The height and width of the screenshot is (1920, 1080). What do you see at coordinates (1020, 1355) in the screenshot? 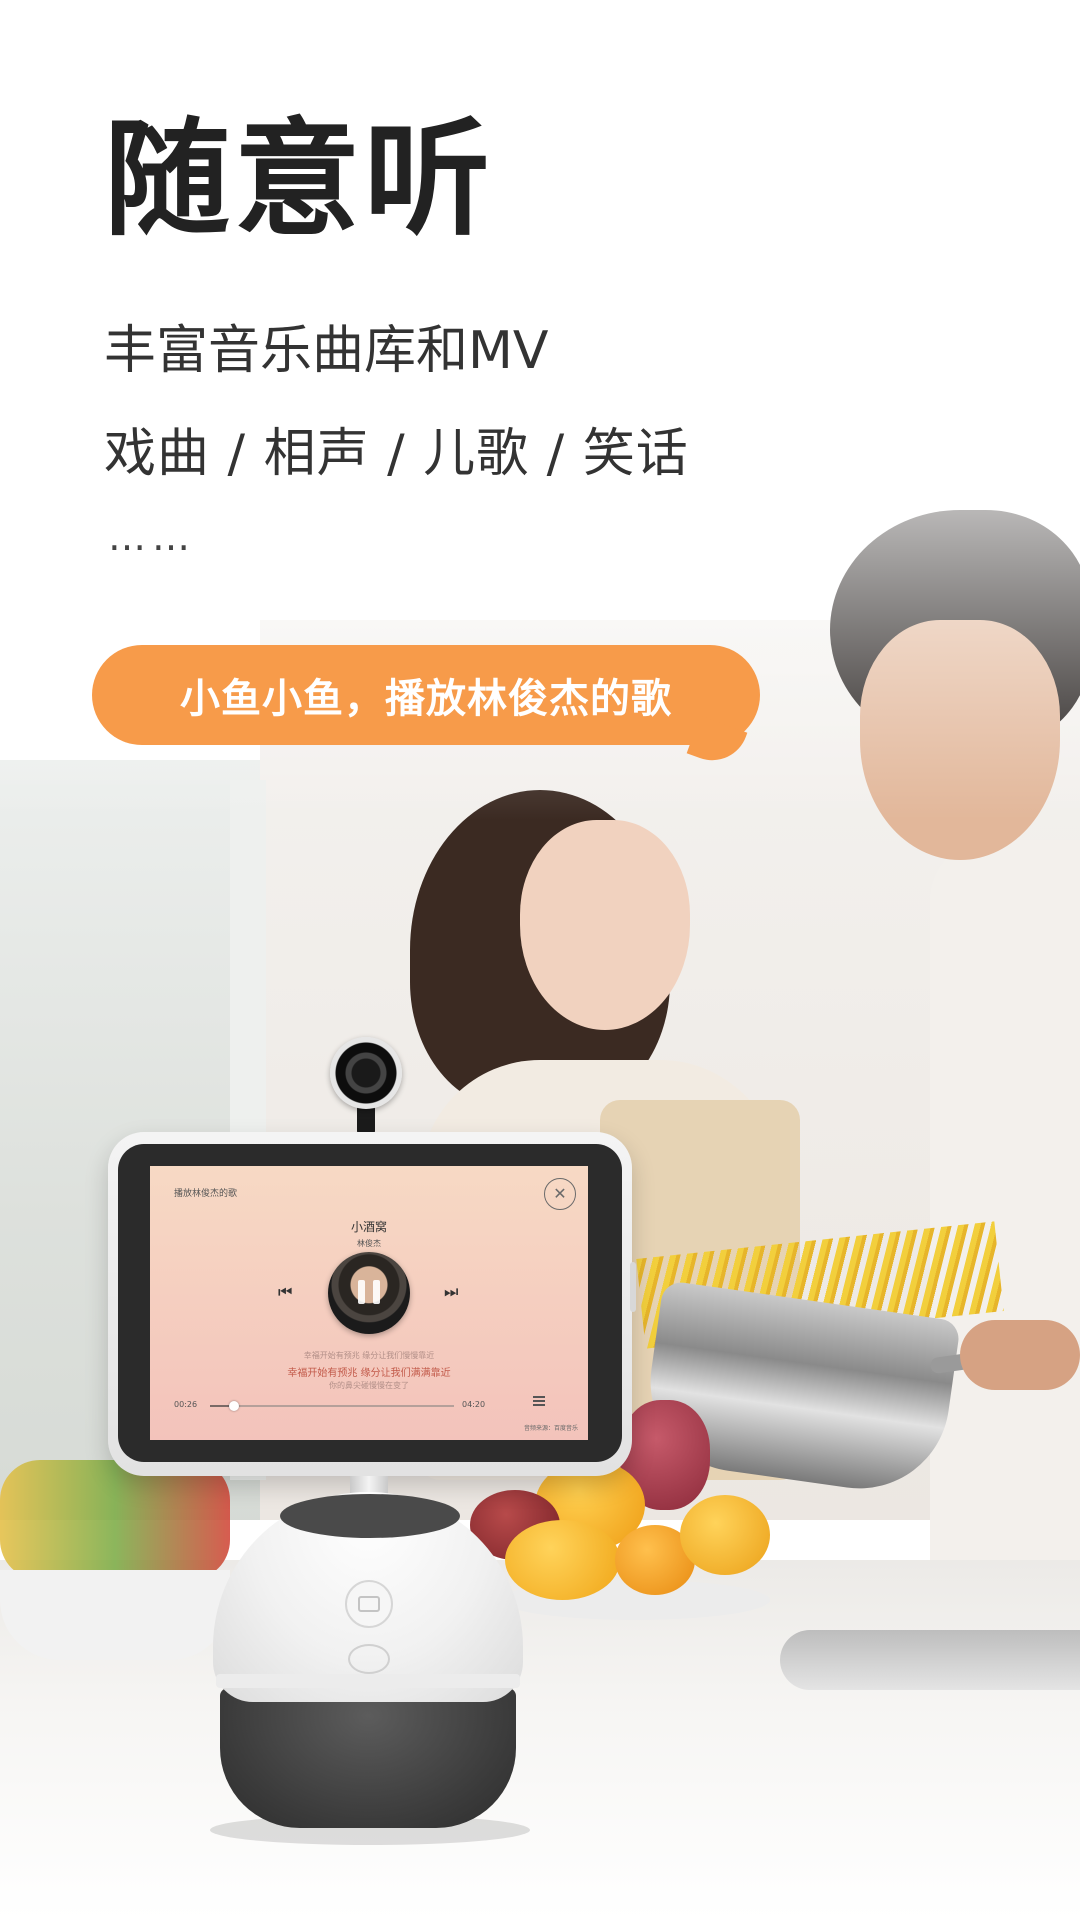
I see `man-arm` at bounding box center [1020, 1355].